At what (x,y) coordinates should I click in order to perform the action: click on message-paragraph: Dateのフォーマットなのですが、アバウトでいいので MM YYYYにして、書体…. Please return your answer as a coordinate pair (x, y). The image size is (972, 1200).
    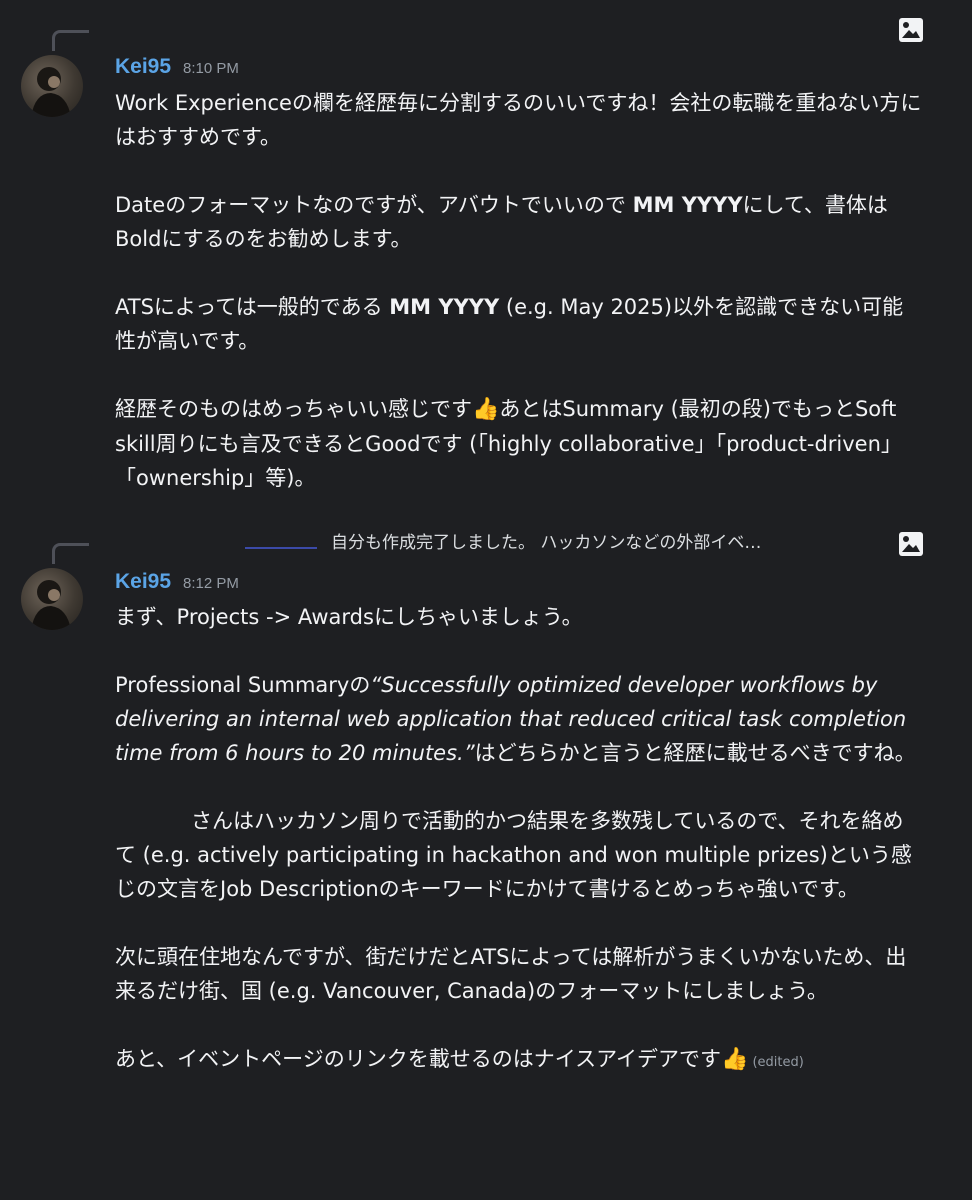
    Looking at the image, I should click on (519, 222).